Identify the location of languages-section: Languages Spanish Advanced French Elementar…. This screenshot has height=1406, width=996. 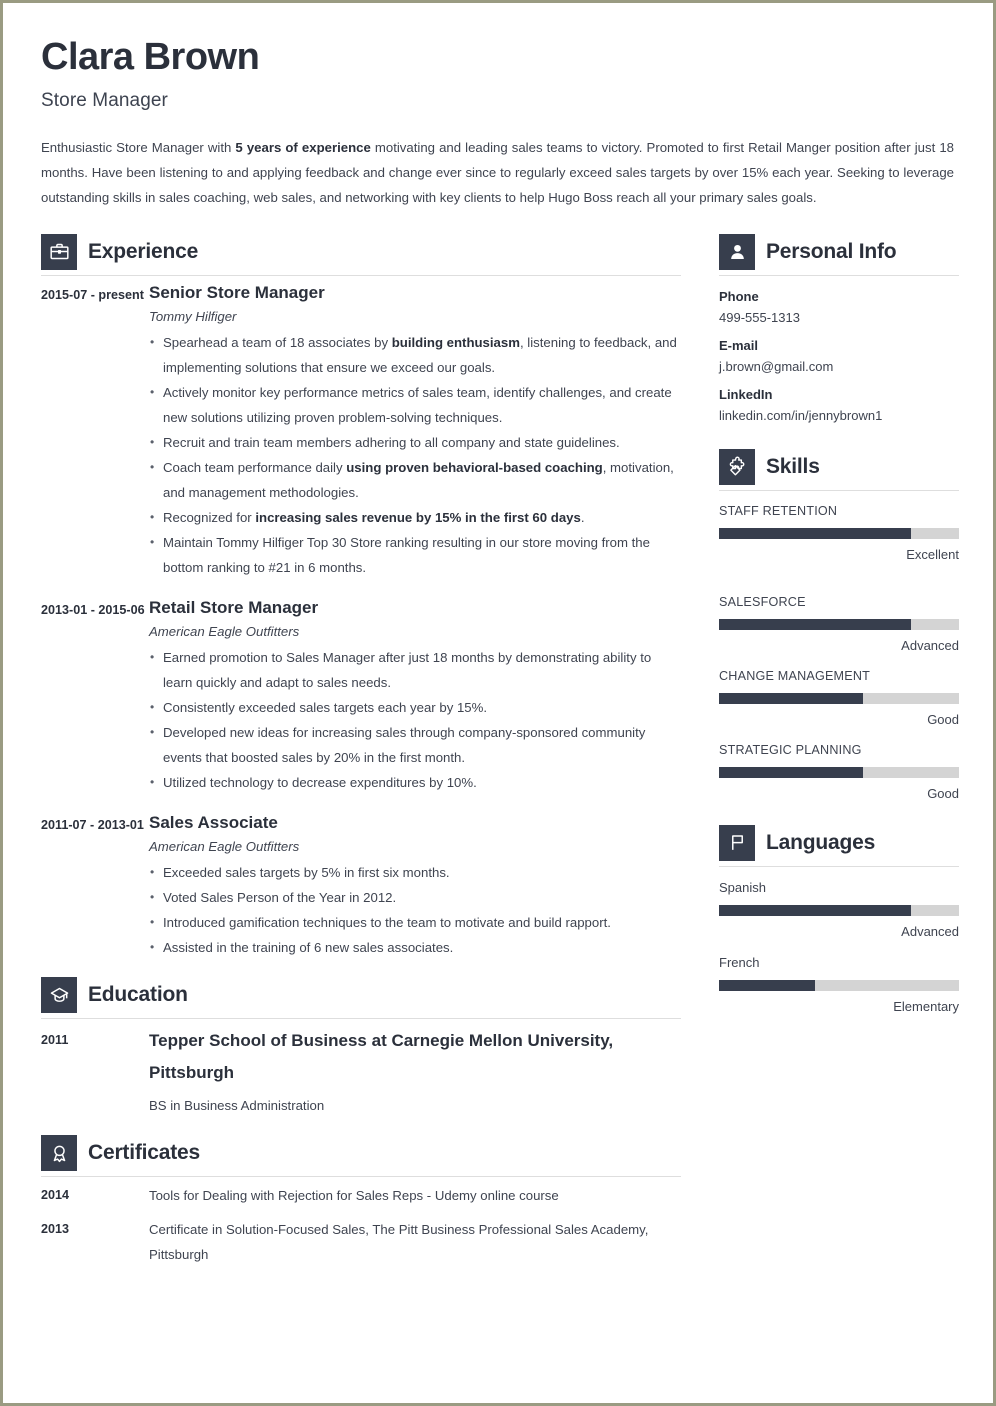
(839, 919).